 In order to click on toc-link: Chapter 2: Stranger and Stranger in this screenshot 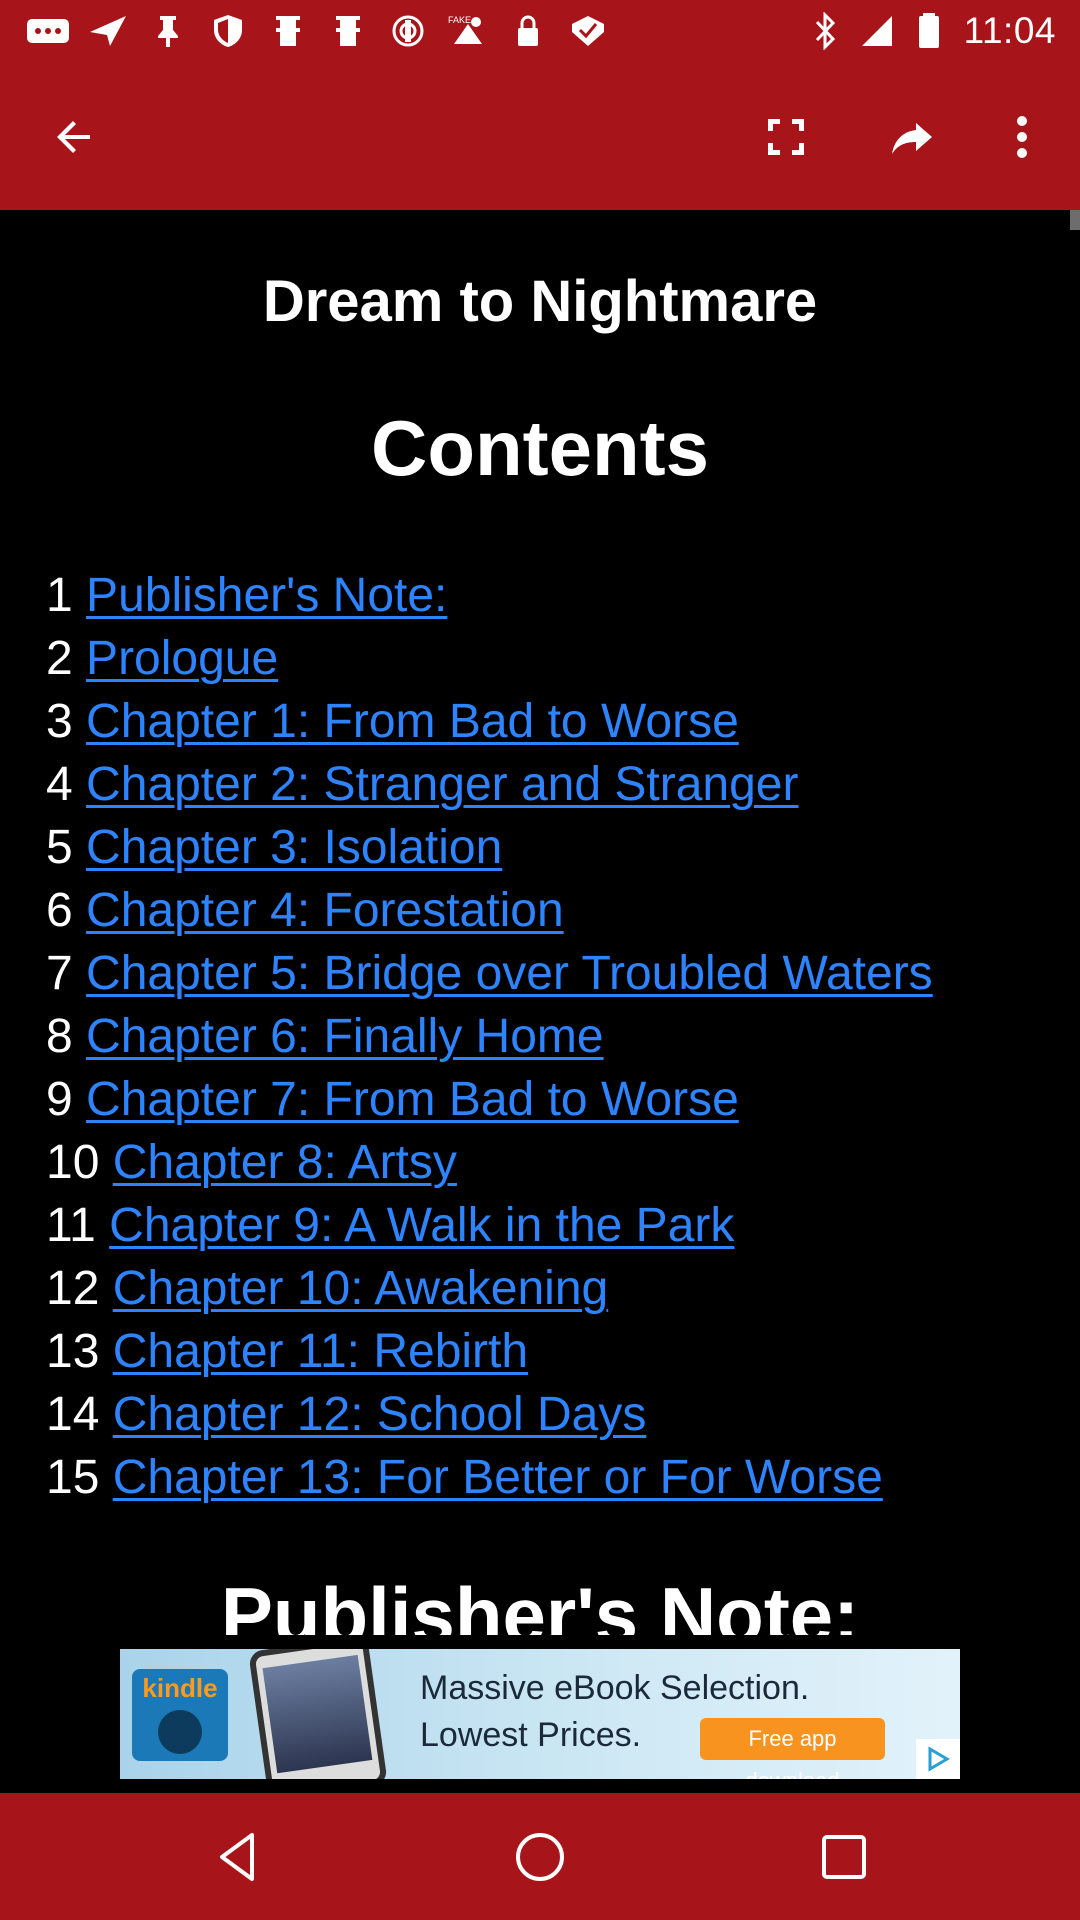, I will do `click(442, 784)`.